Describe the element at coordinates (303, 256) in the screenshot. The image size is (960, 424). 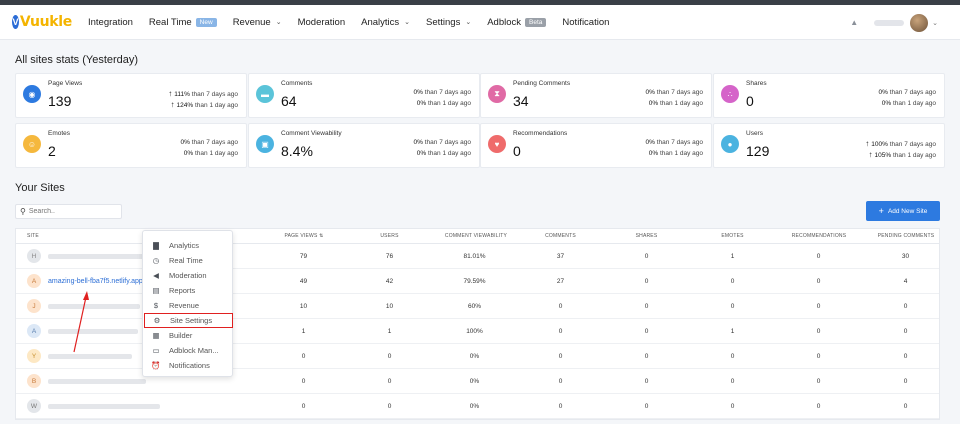
I see `cell-page-views: 79` at that location.